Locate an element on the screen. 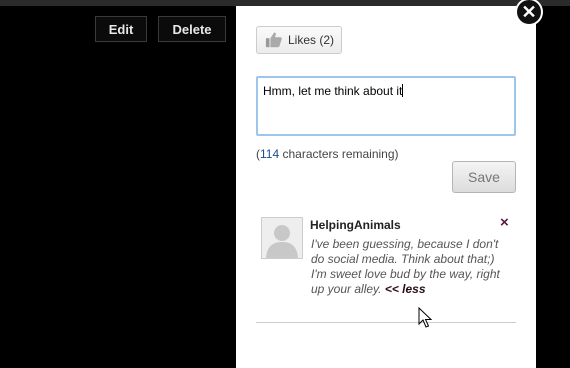 The height and width of the screenshot is (368, 570). comment-input: Hmm, let me think about it is located at coordinates (386, 106).